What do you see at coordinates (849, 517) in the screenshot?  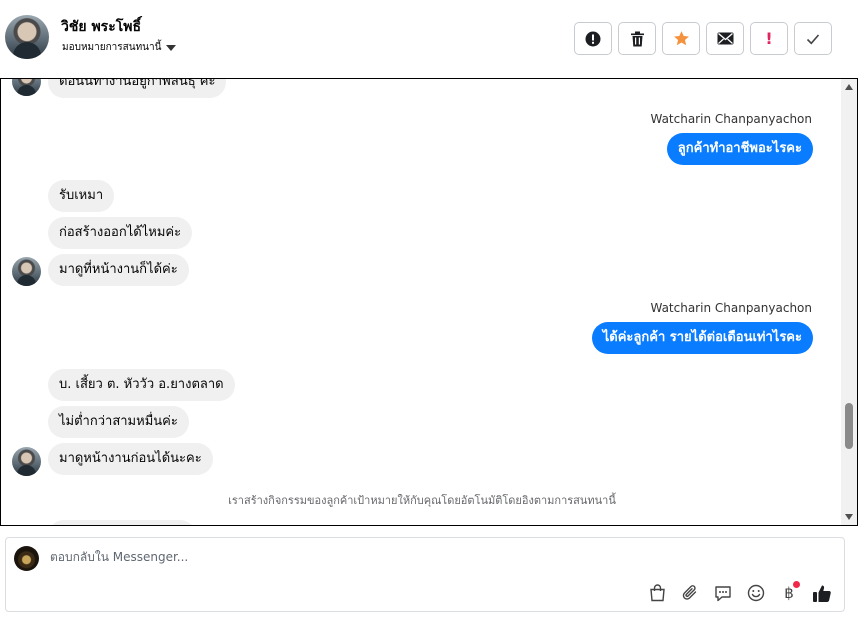 I see `scroll-down-arrow` at bounding box center [849, 517].